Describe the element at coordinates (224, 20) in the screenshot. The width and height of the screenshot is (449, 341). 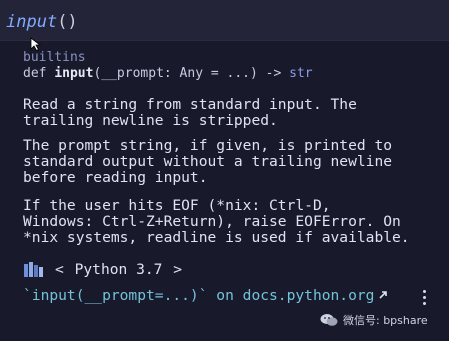
I see `editor-line: input()` at that location.